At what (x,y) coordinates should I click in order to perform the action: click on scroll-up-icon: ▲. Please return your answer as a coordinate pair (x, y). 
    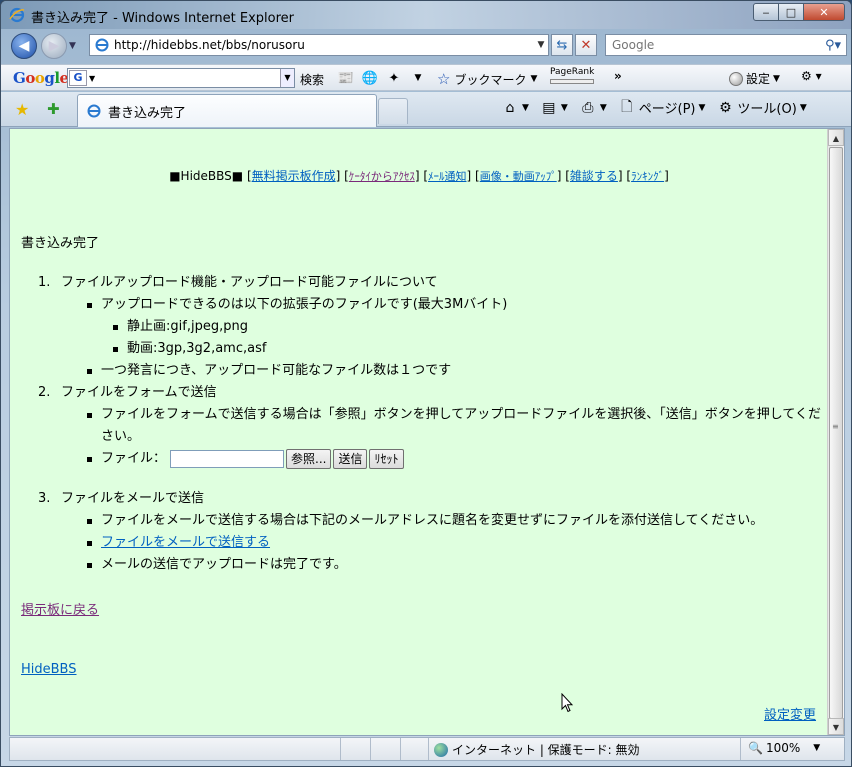
    Looking at the image, I should click on (836, 137).